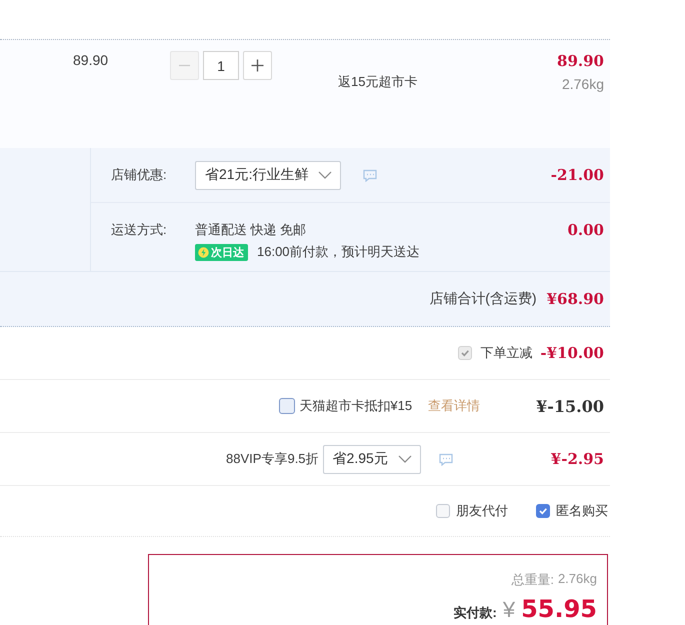 Image resolution: width=685 pixels, height=625 pixels. What do you see at coordinates (580, 61) in the screenshot?
I see `item-subtotal: 89.90` at bounding box center [580, 61].